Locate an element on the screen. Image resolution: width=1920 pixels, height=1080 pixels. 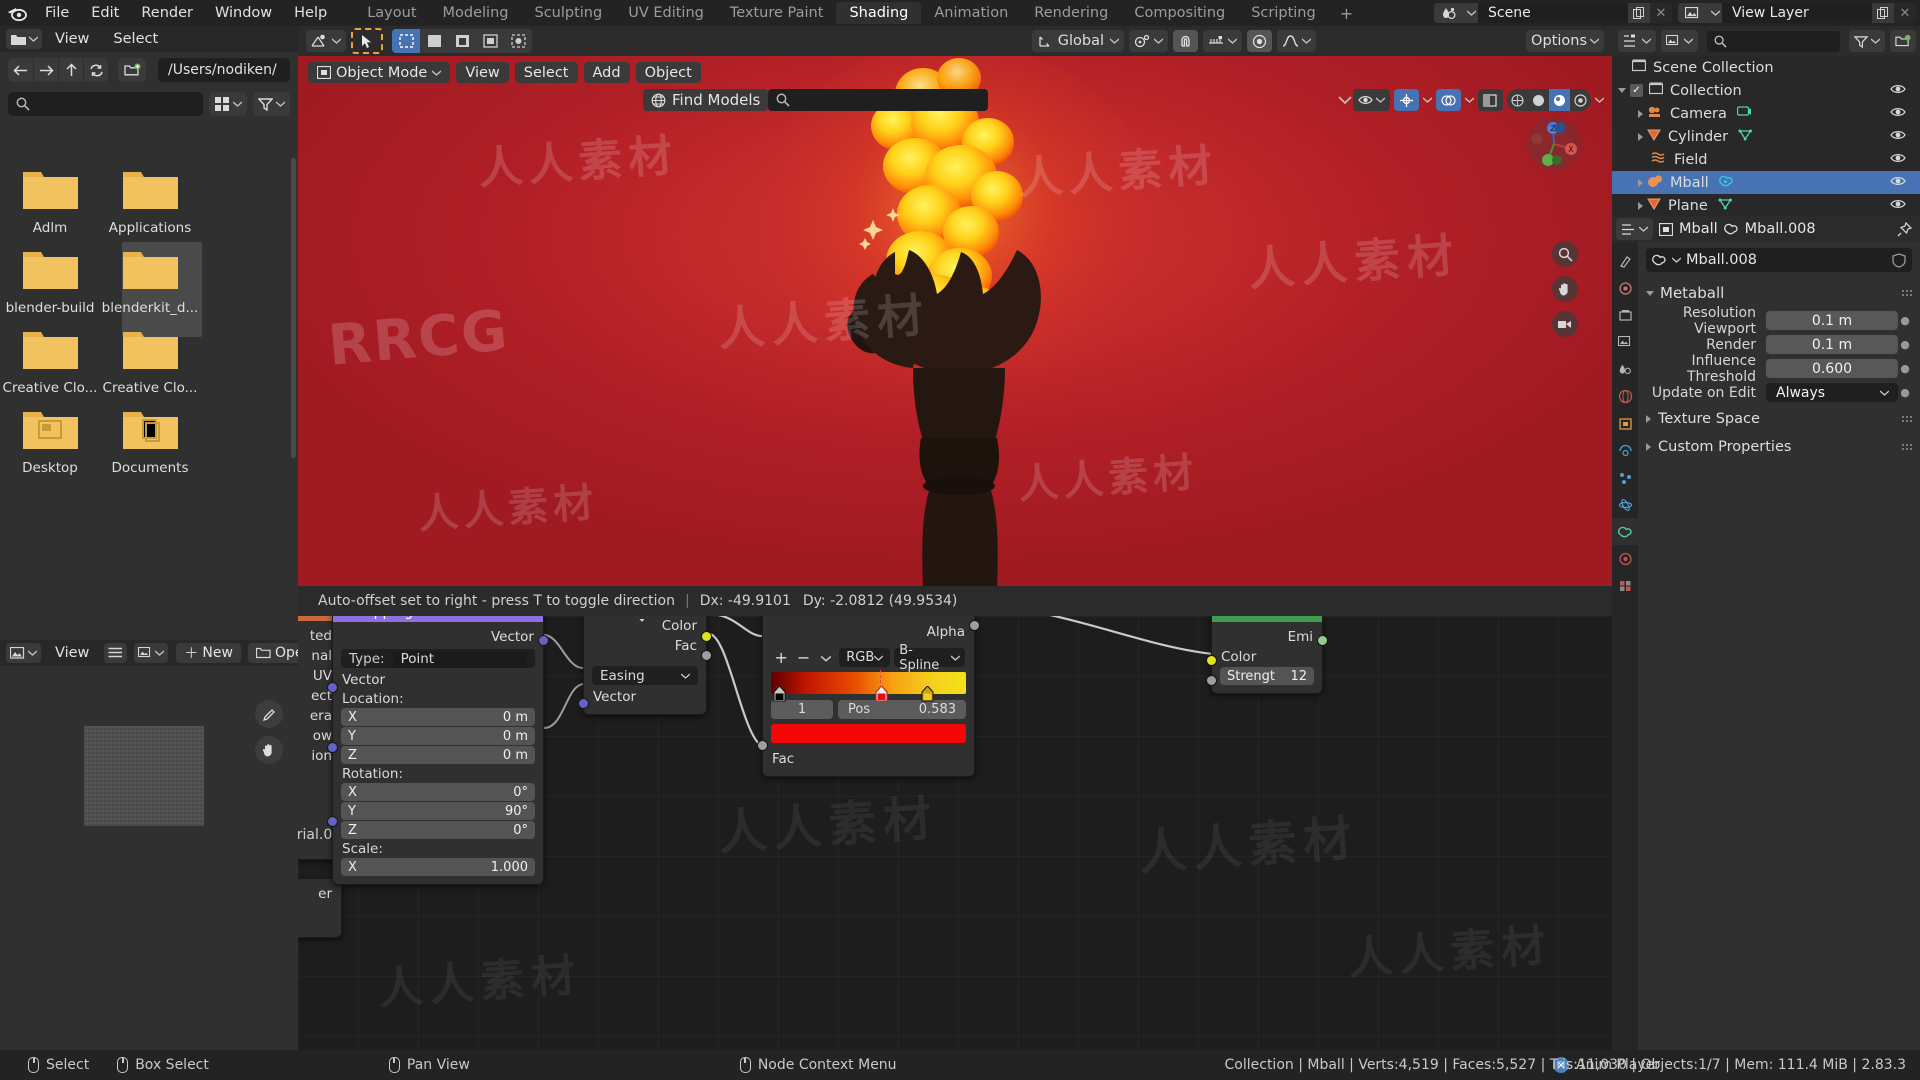
scene-name: Scene is located at coordinates (1553, 13).